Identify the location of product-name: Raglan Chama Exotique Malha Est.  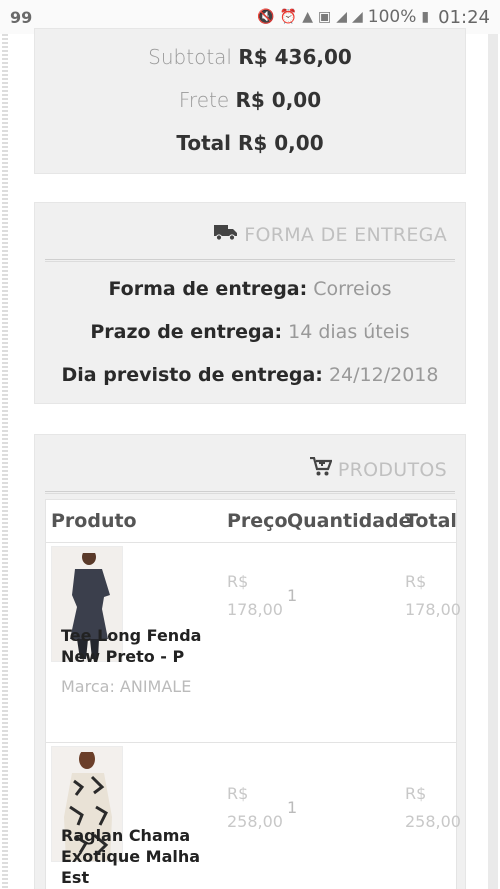
(146, 856).